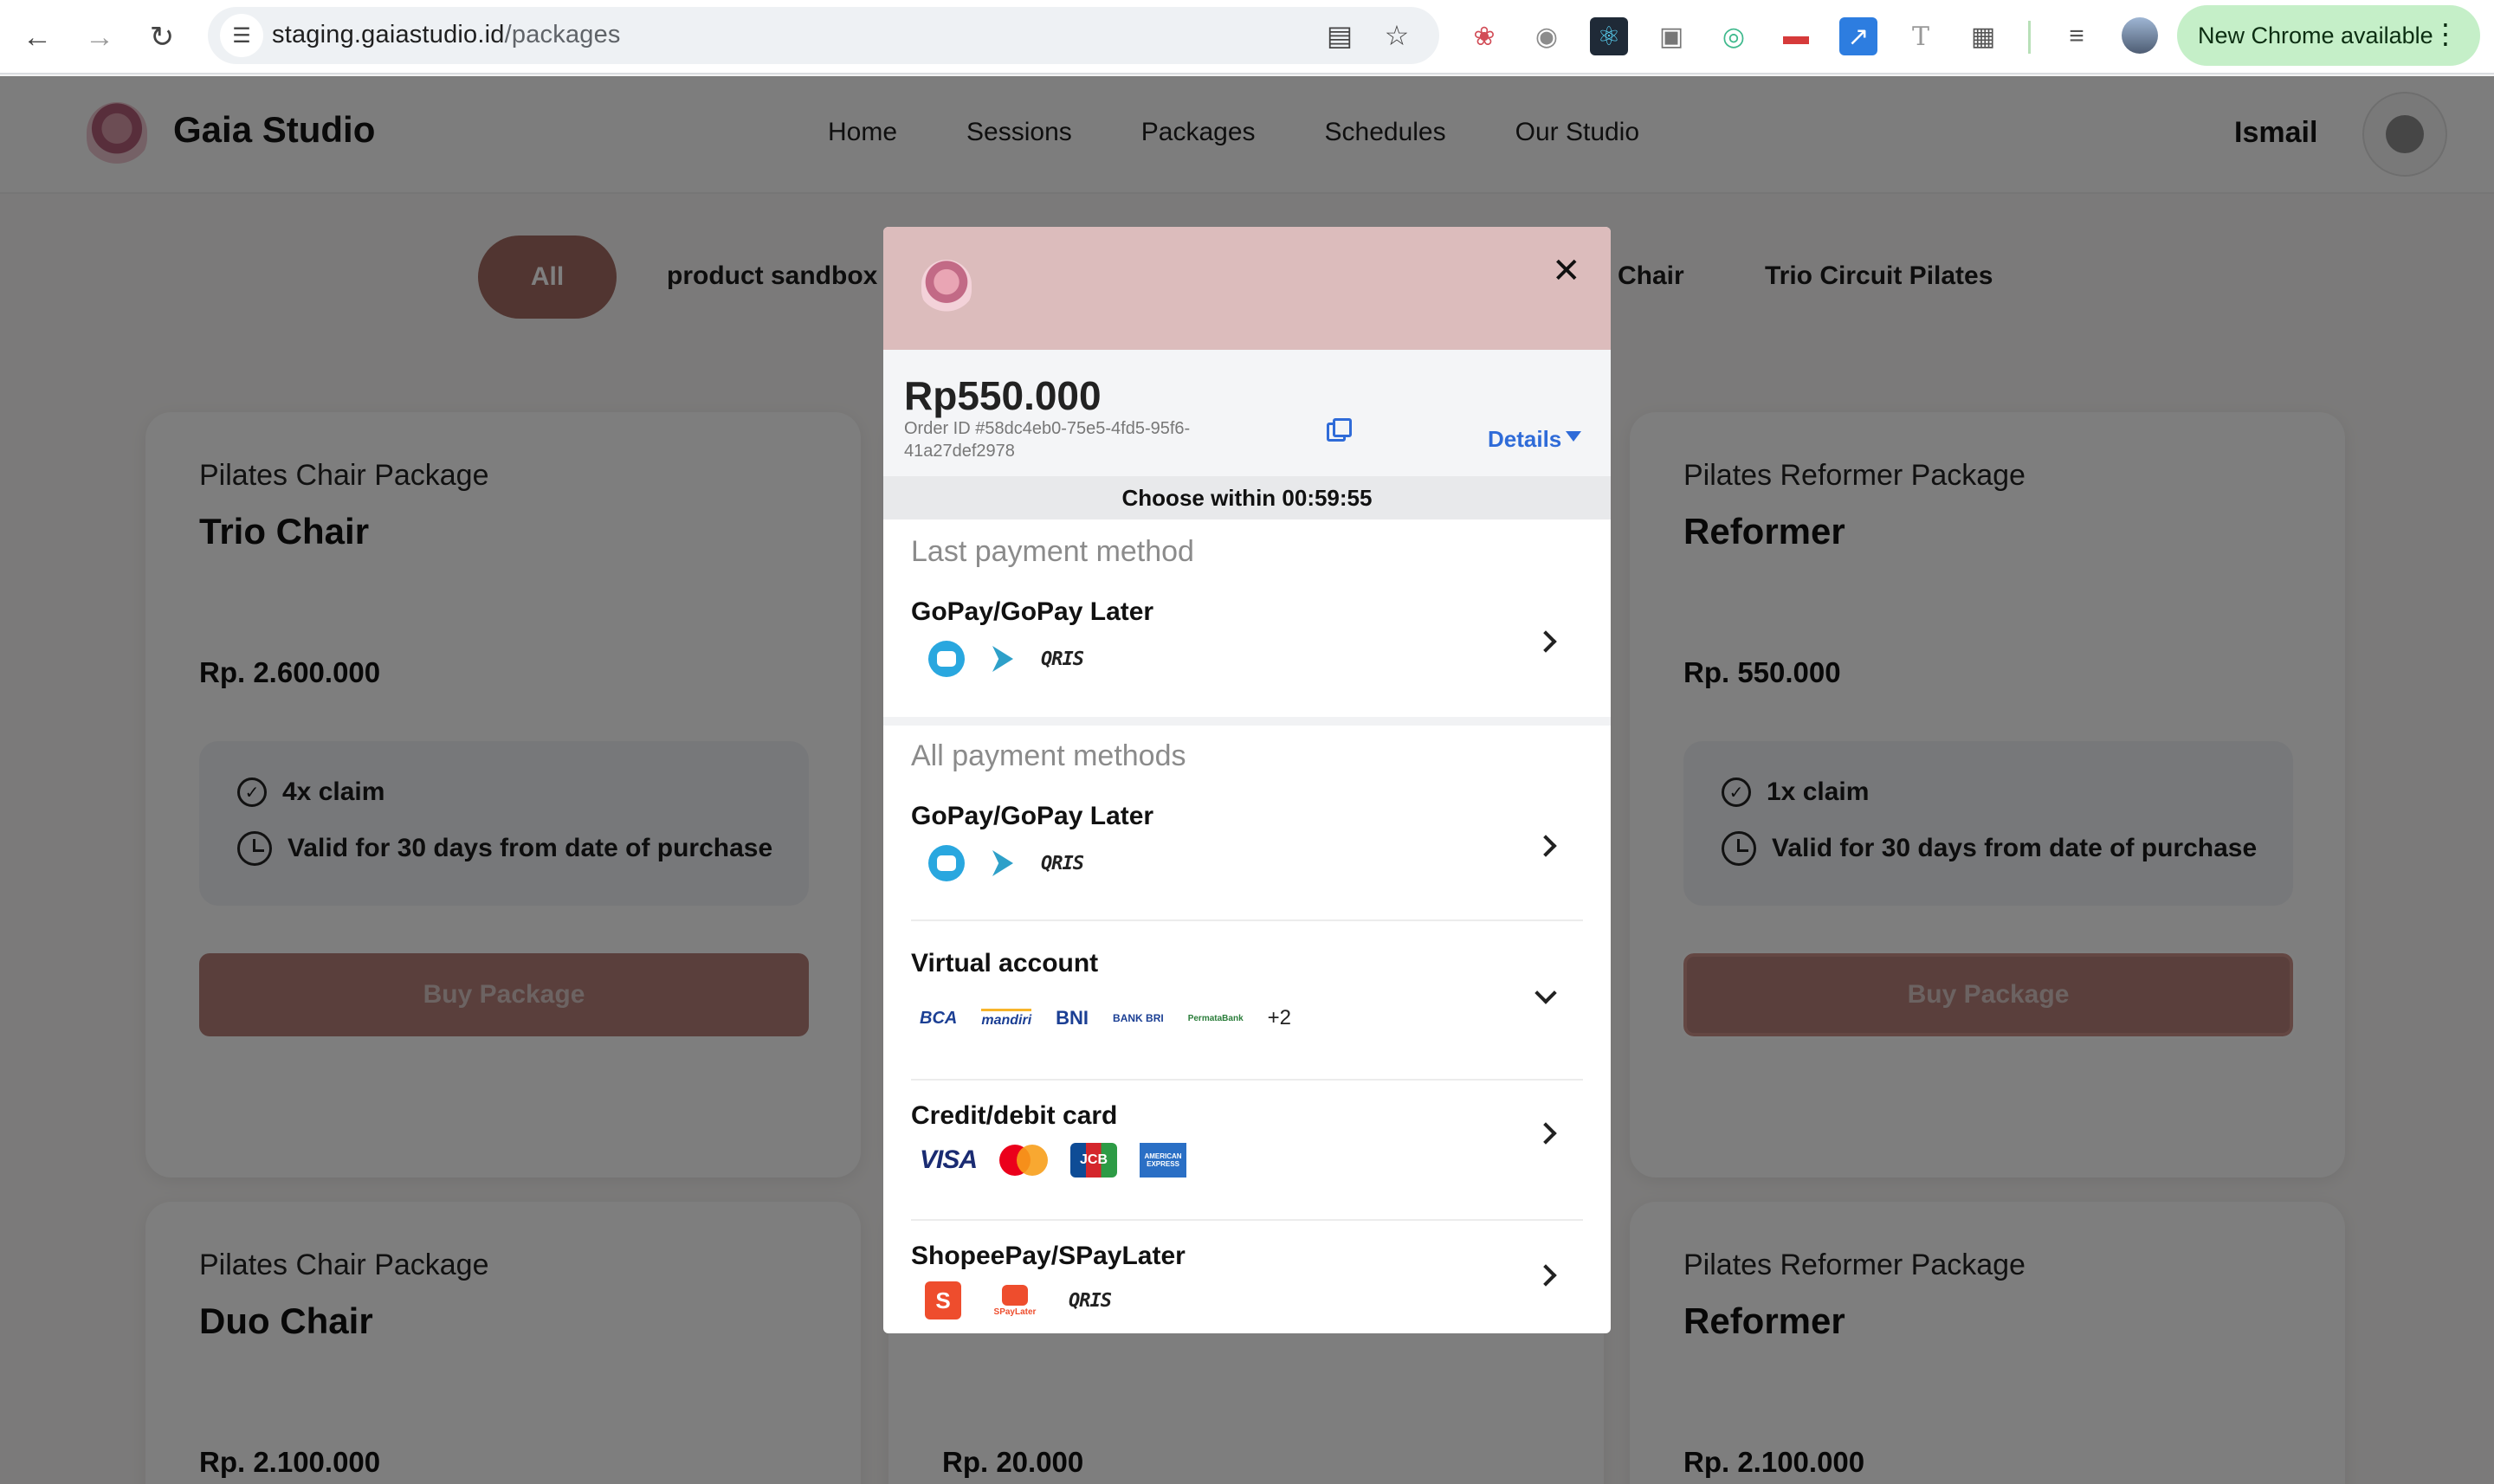 This screenshot has width=2494, height=1484. Describe the element at coordinates (939, 1018) in the screenshot. I see `bca-logo: BCA` at that location.